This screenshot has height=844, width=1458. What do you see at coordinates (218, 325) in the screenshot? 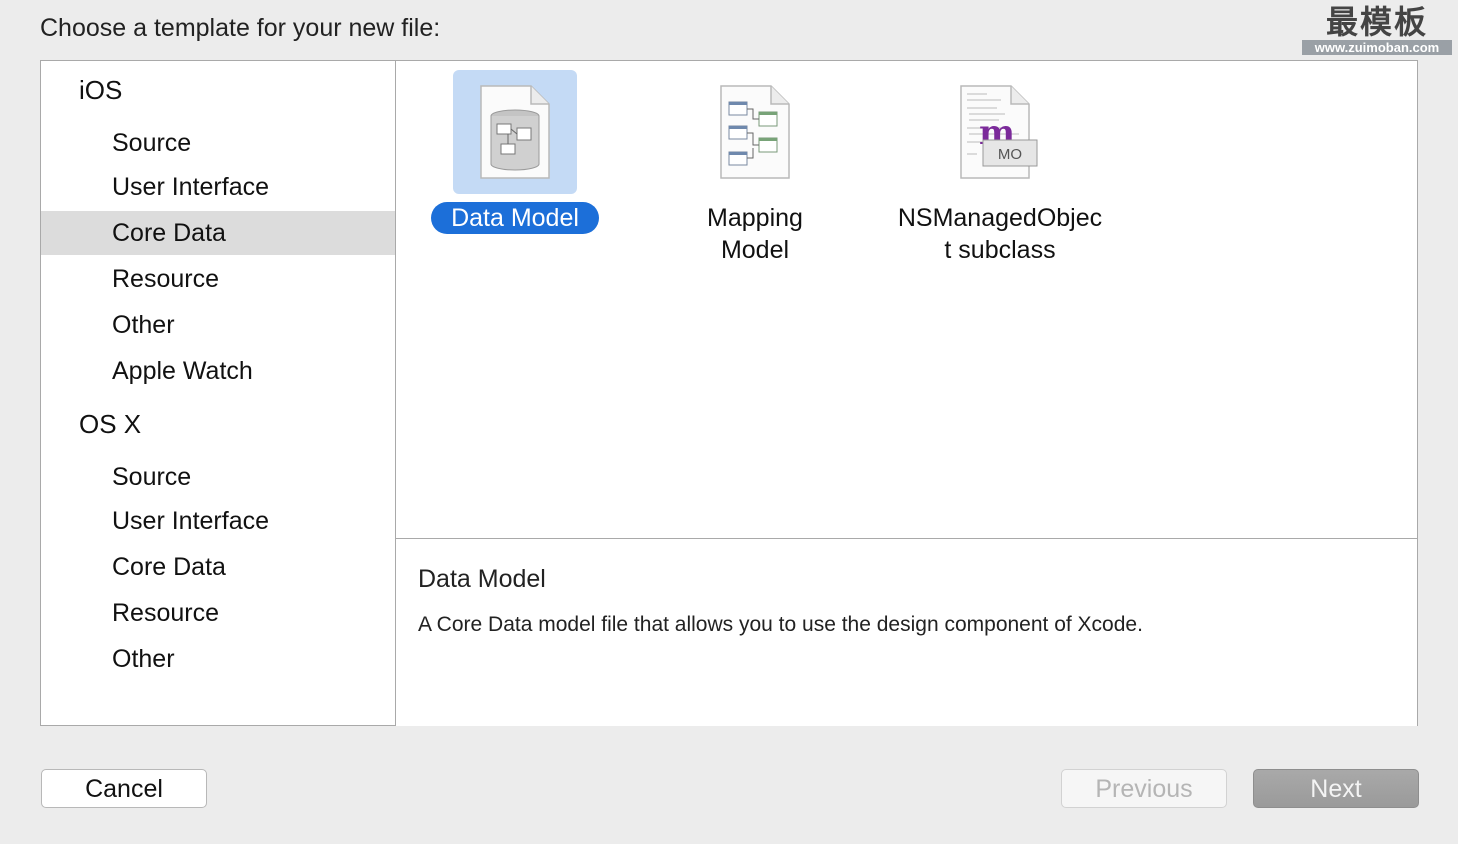
I see `sidebar-item-ios-other: Other` at bounding box center [218, 325].